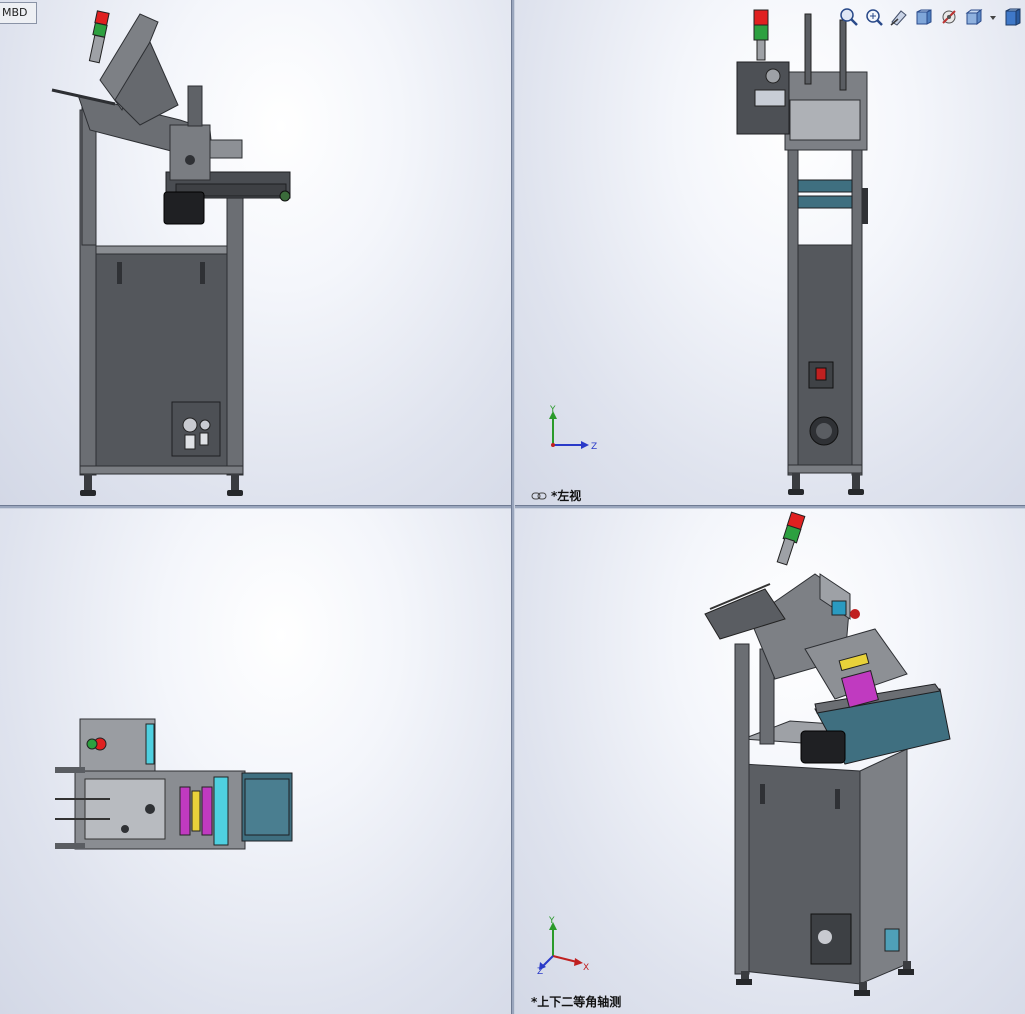  I want to click on triad-iso-x-label: X, so click(586, 968).